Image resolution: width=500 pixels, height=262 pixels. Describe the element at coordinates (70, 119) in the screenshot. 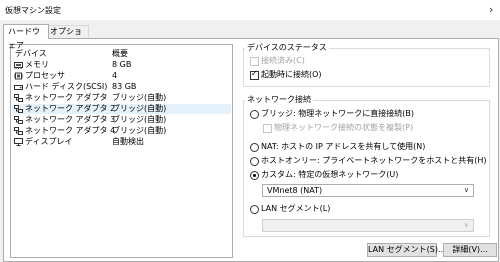

I see `device-name: ネットワーク アダプタ 3` at that location.